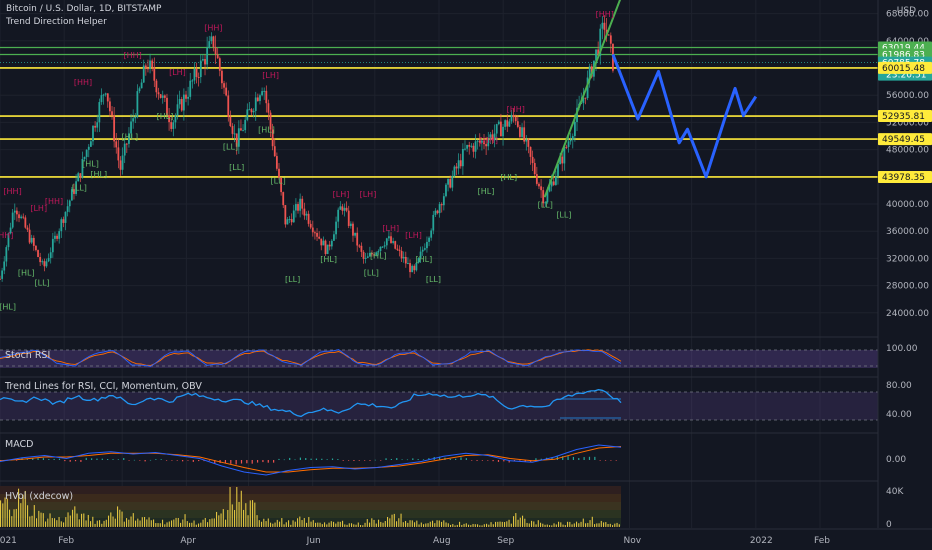  I want to click on pane-title: Stoch RSI, so click(27, 355).